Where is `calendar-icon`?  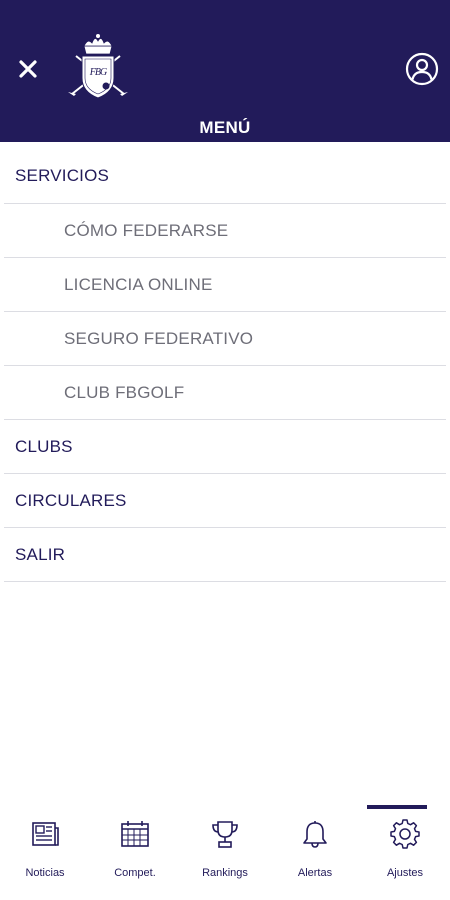
calendar-icon is located at coordinates (135, 834).